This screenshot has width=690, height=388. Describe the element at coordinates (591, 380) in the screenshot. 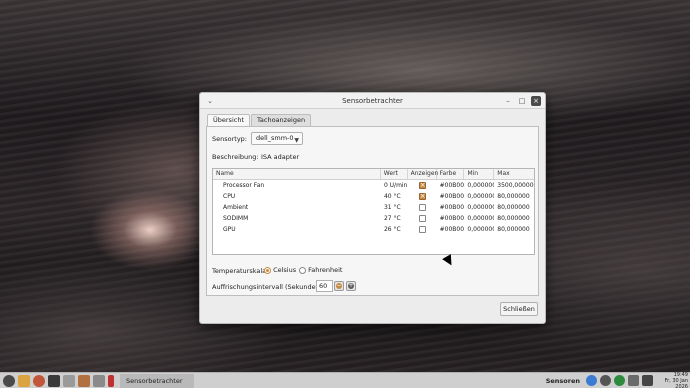

I see `network-icon` at that location.